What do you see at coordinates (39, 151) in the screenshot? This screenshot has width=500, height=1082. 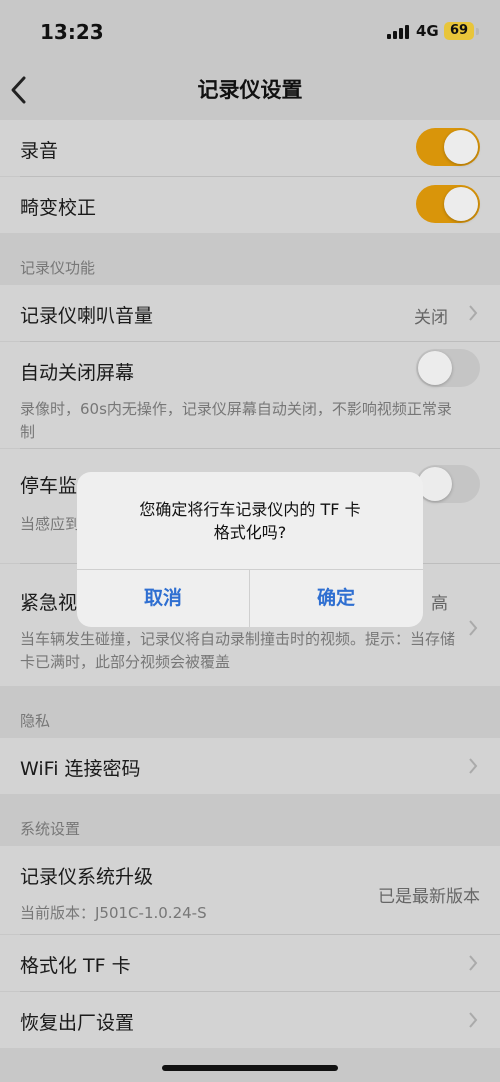 I see `recording-label: 录音` at bounding box center [39, 151].